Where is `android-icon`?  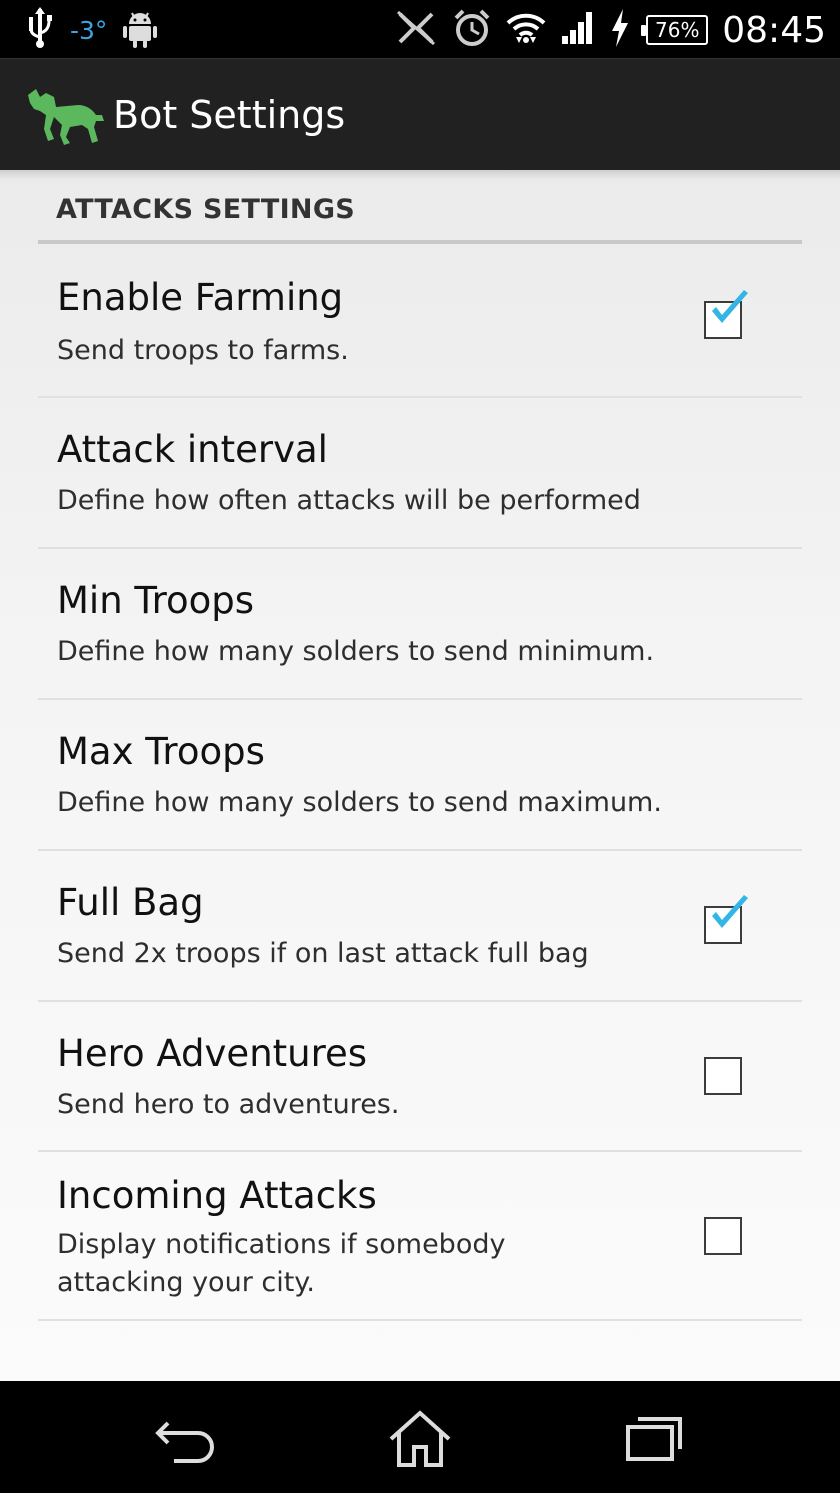
android-icon is located at coordinates (140, 30).